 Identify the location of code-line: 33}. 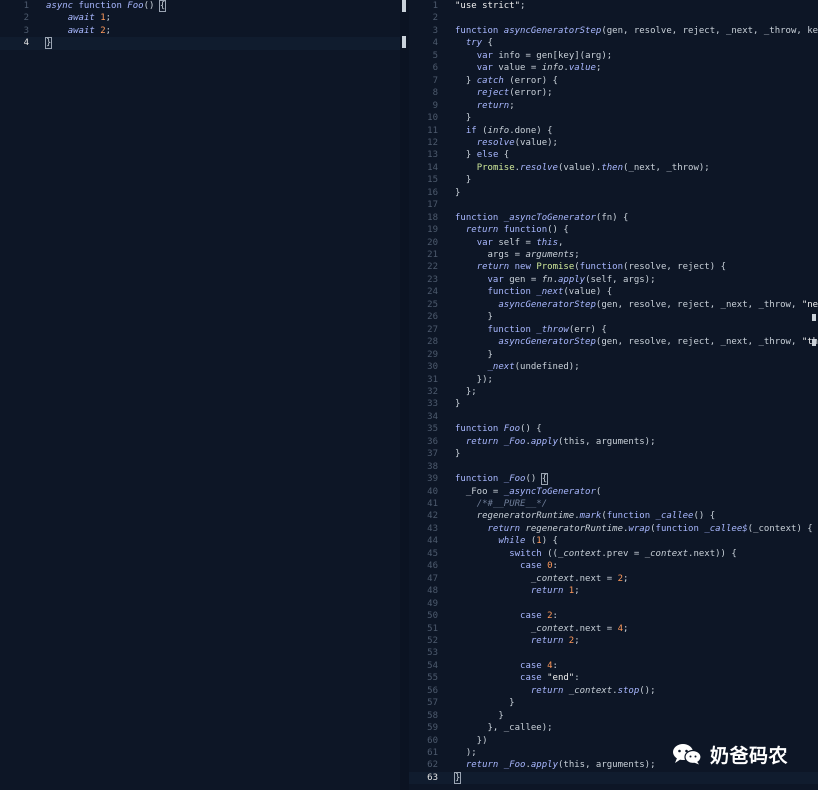
(613, 404).